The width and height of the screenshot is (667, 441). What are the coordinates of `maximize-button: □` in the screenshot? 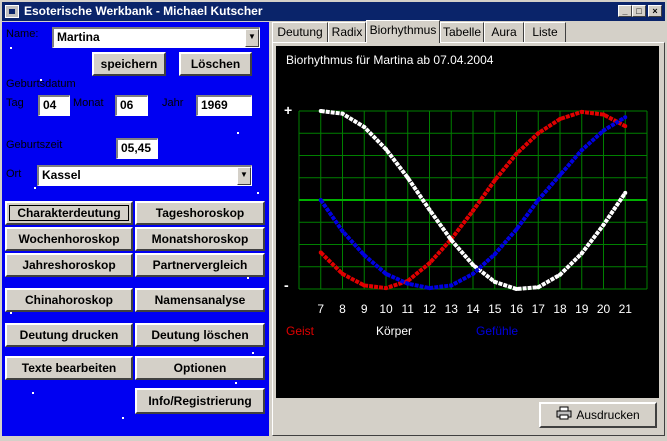 It's located at (639, 11).